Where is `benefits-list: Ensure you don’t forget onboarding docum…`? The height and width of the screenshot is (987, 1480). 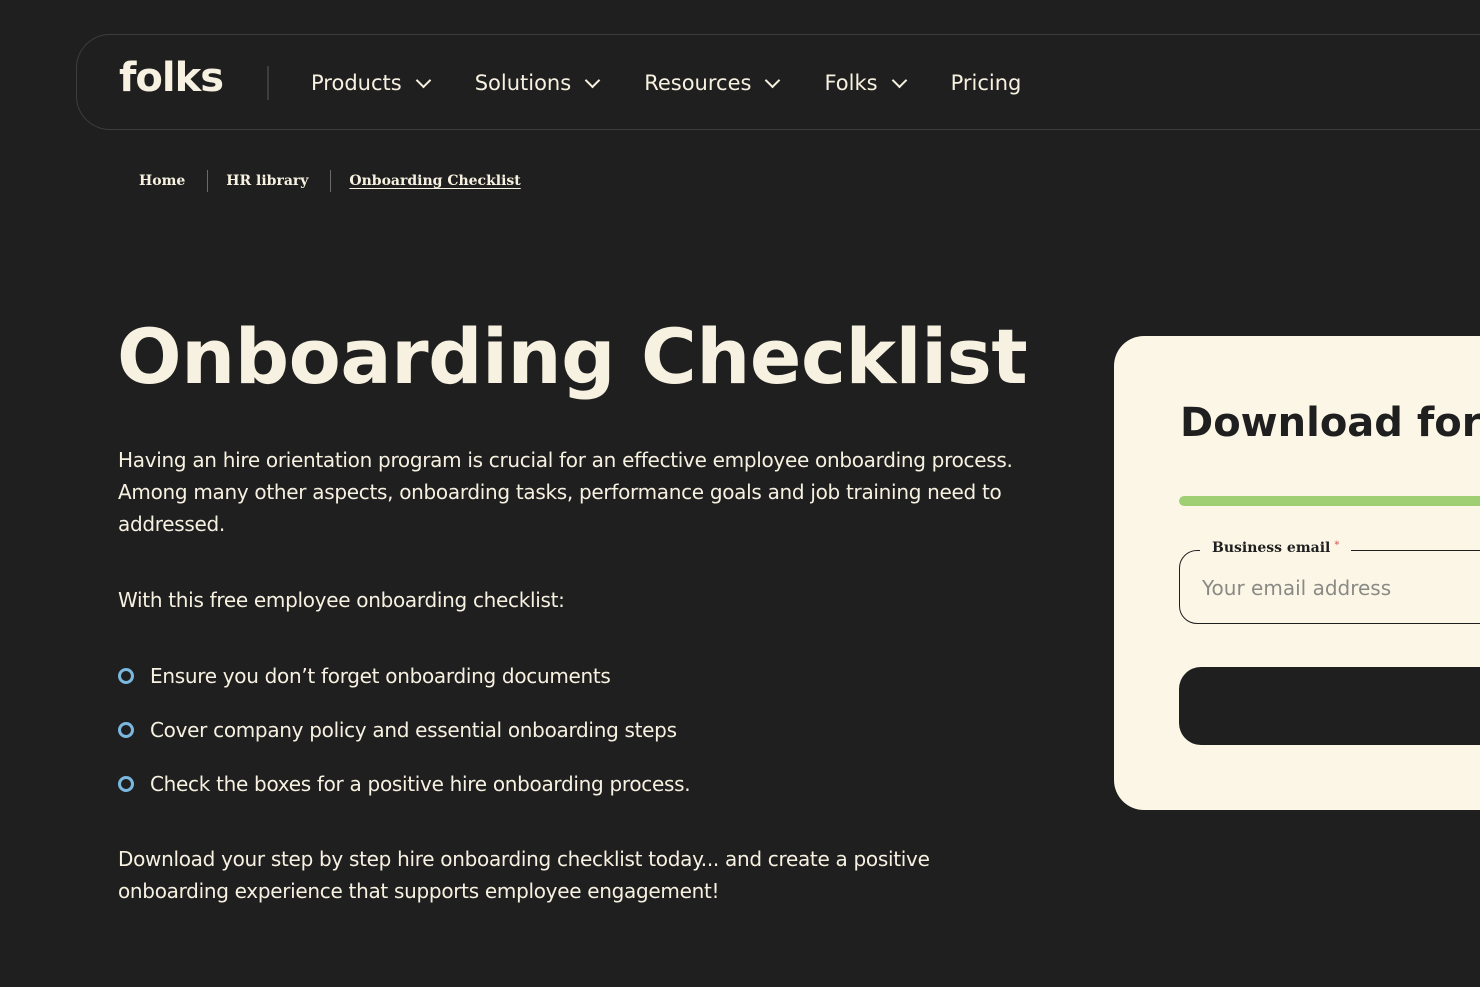
benefits-list: Ensure you don’t forget onboarding docum… is located at coordinates (404, 741).